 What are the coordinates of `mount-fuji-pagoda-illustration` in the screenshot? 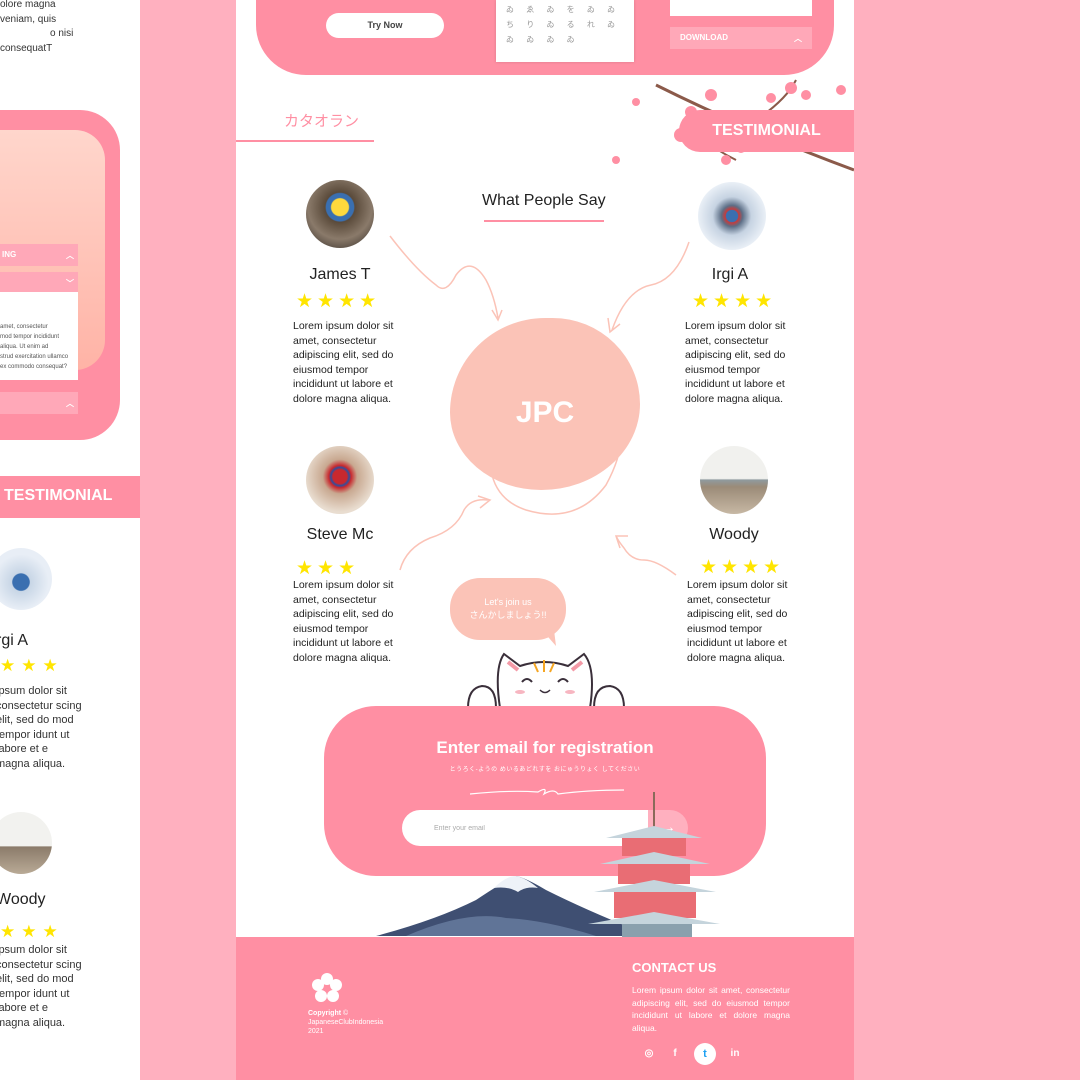 It's located at (548, 865).